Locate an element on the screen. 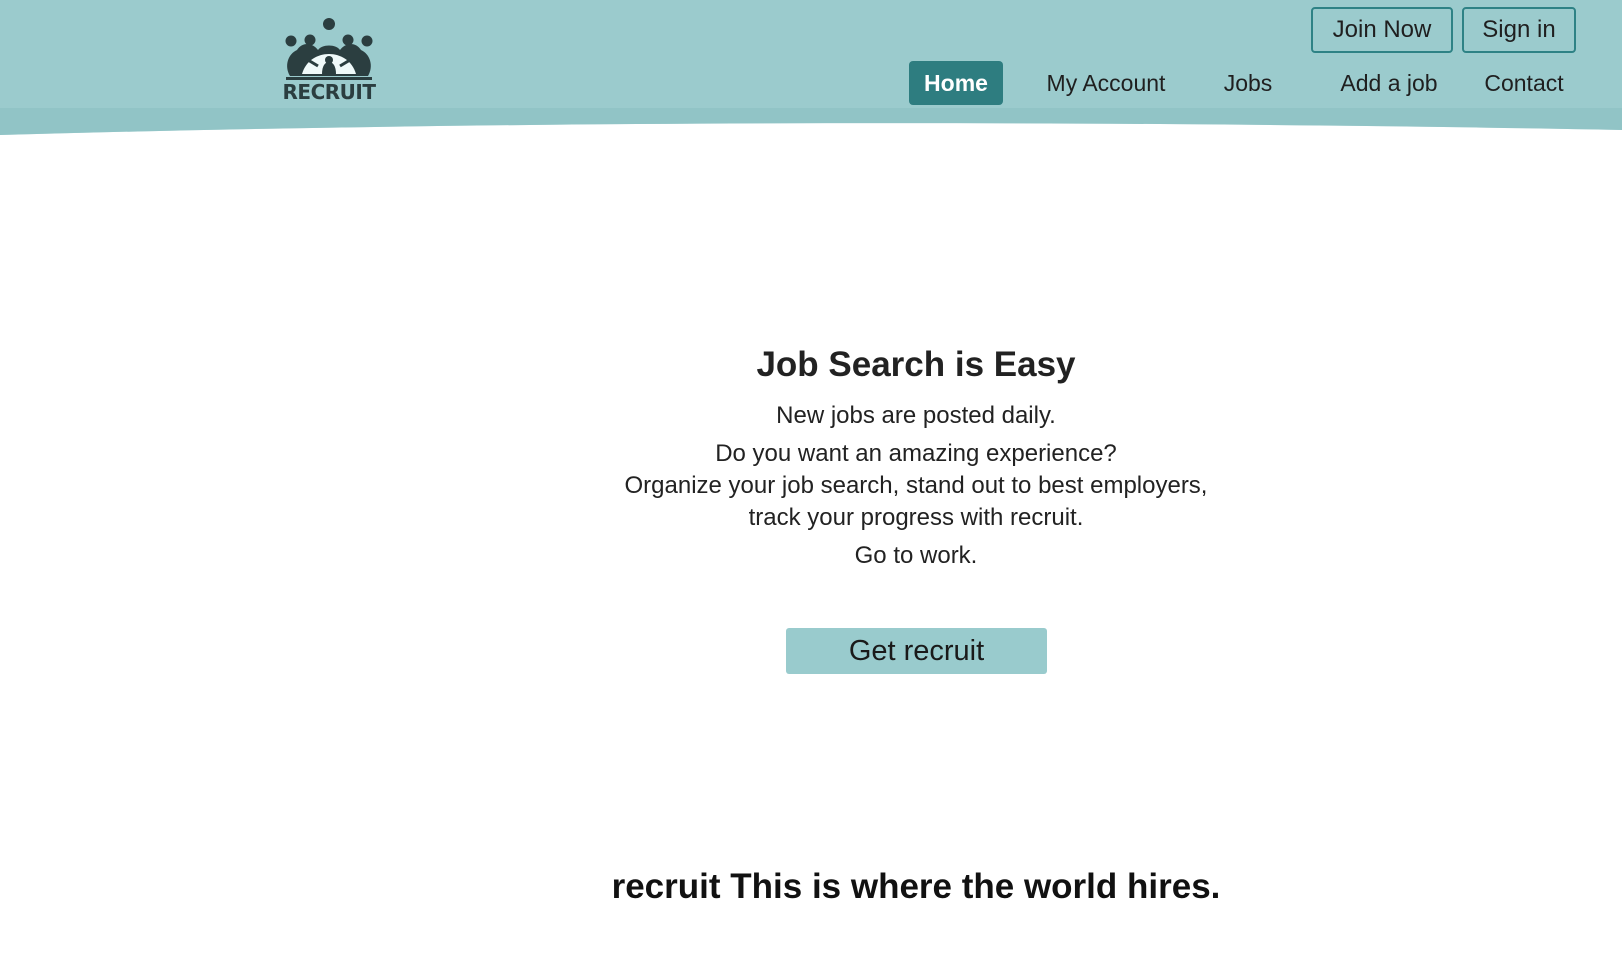 This screenshot has height=954, width=1622. hero-title: Job Search is Easy is located at coordinates (916, 364).